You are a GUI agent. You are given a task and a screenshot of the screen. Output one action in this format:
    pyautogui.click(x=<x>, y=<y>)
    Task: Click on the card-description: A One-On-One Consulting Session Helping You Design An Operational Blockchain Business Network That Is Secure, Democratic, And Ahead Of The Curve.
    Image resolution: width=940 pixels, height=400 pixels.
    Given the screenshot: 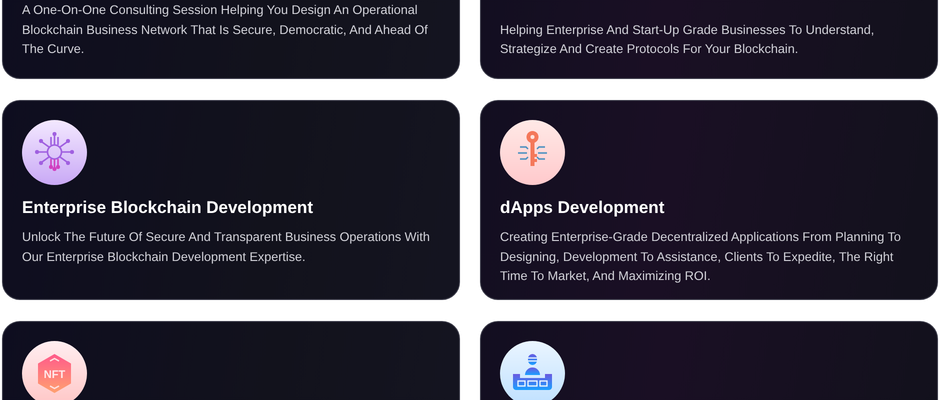 What is the action you would take?
    pyautogui.click(x=225, y=30)
    